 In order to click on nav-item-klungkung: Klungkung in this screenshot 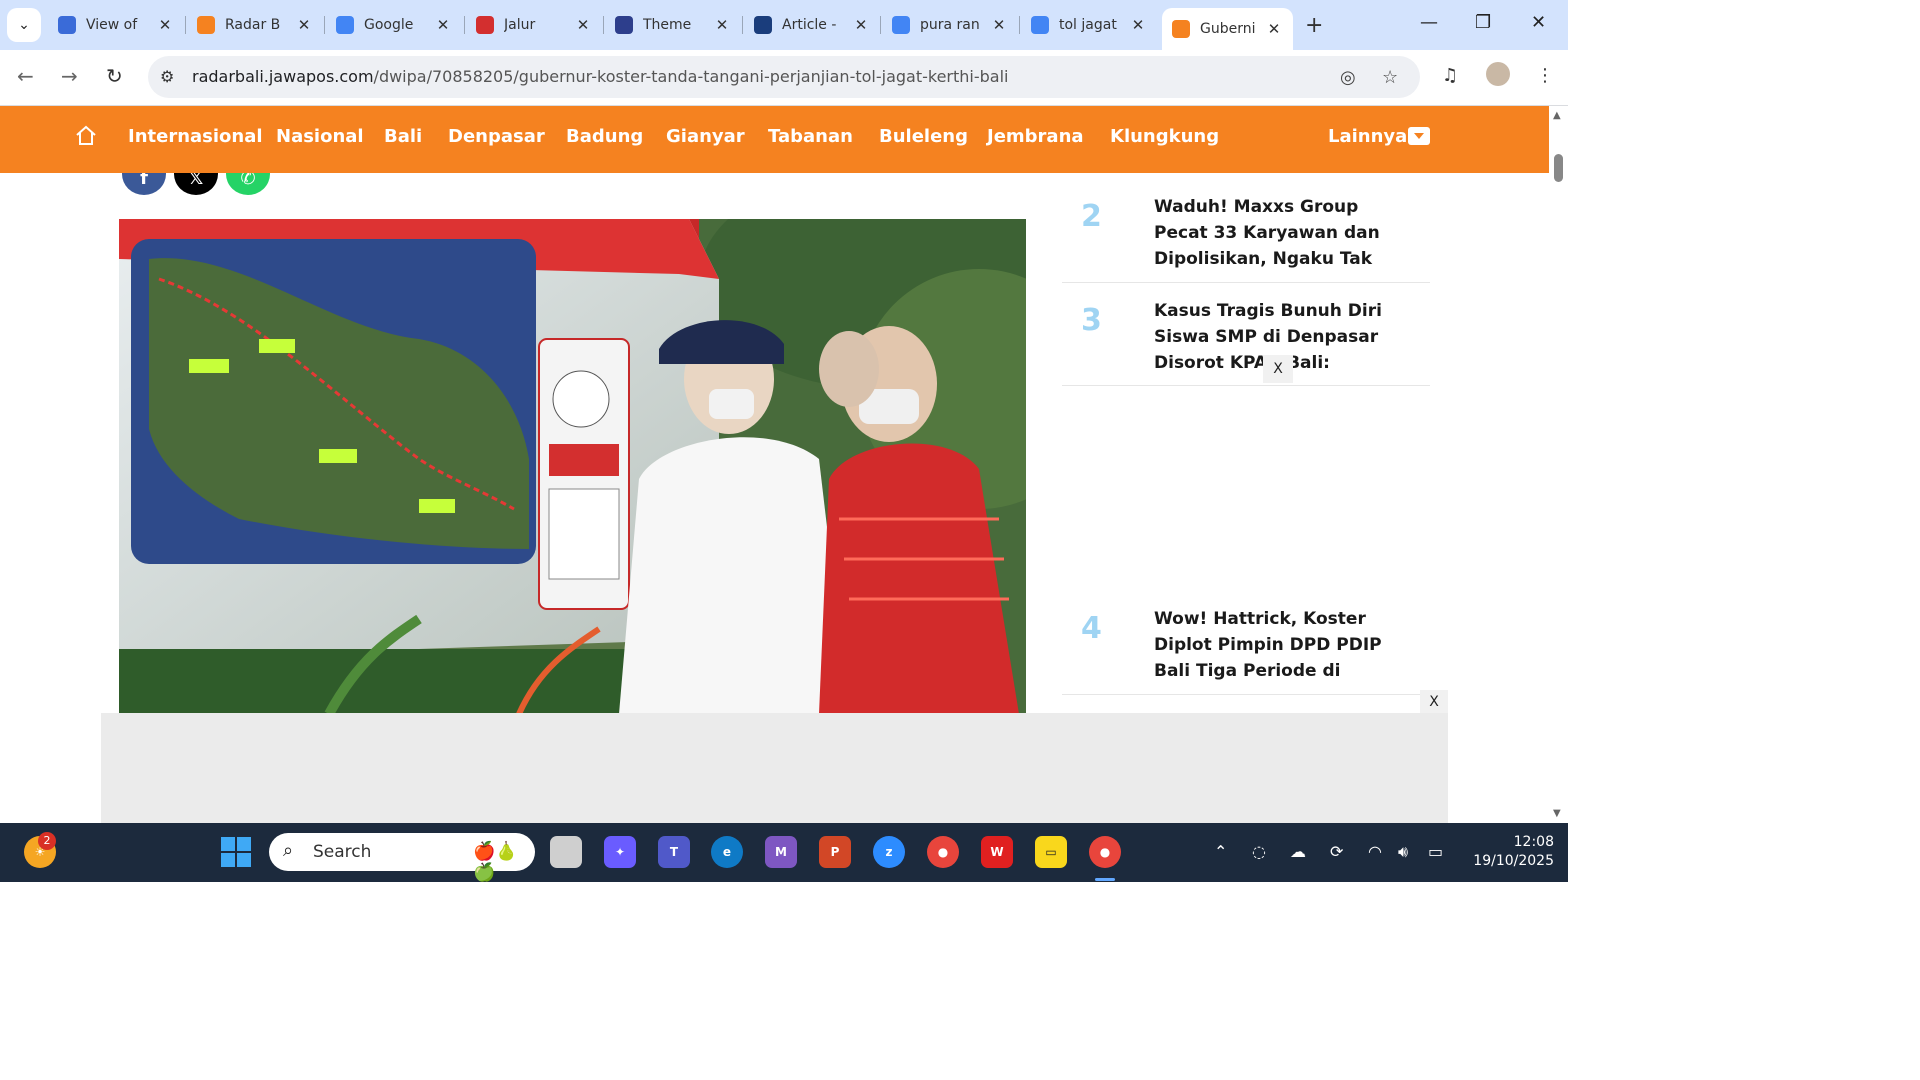, I will do `click(1164, 136)`.